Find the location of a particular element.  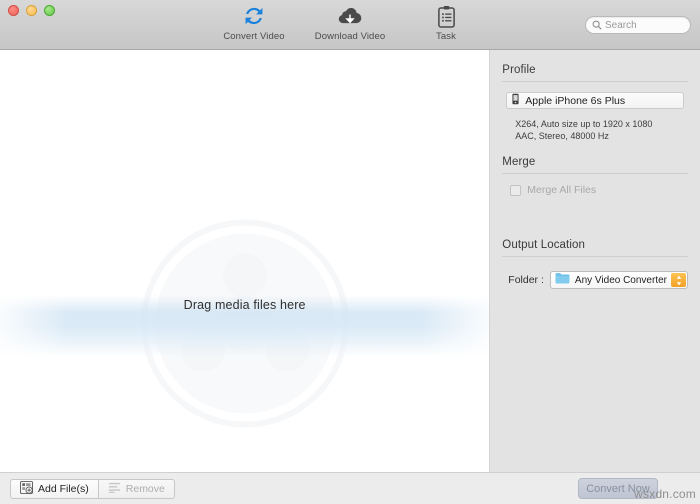

convert-refresh-icon is located at coordinates (254, 16).